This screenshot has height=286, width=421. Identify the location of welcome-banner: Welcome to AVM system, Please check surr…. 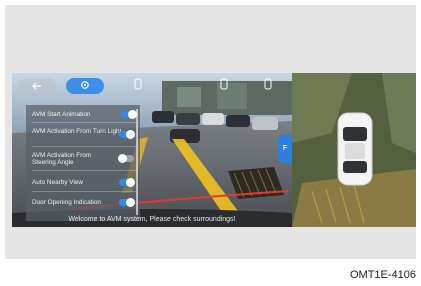
(152, 219).